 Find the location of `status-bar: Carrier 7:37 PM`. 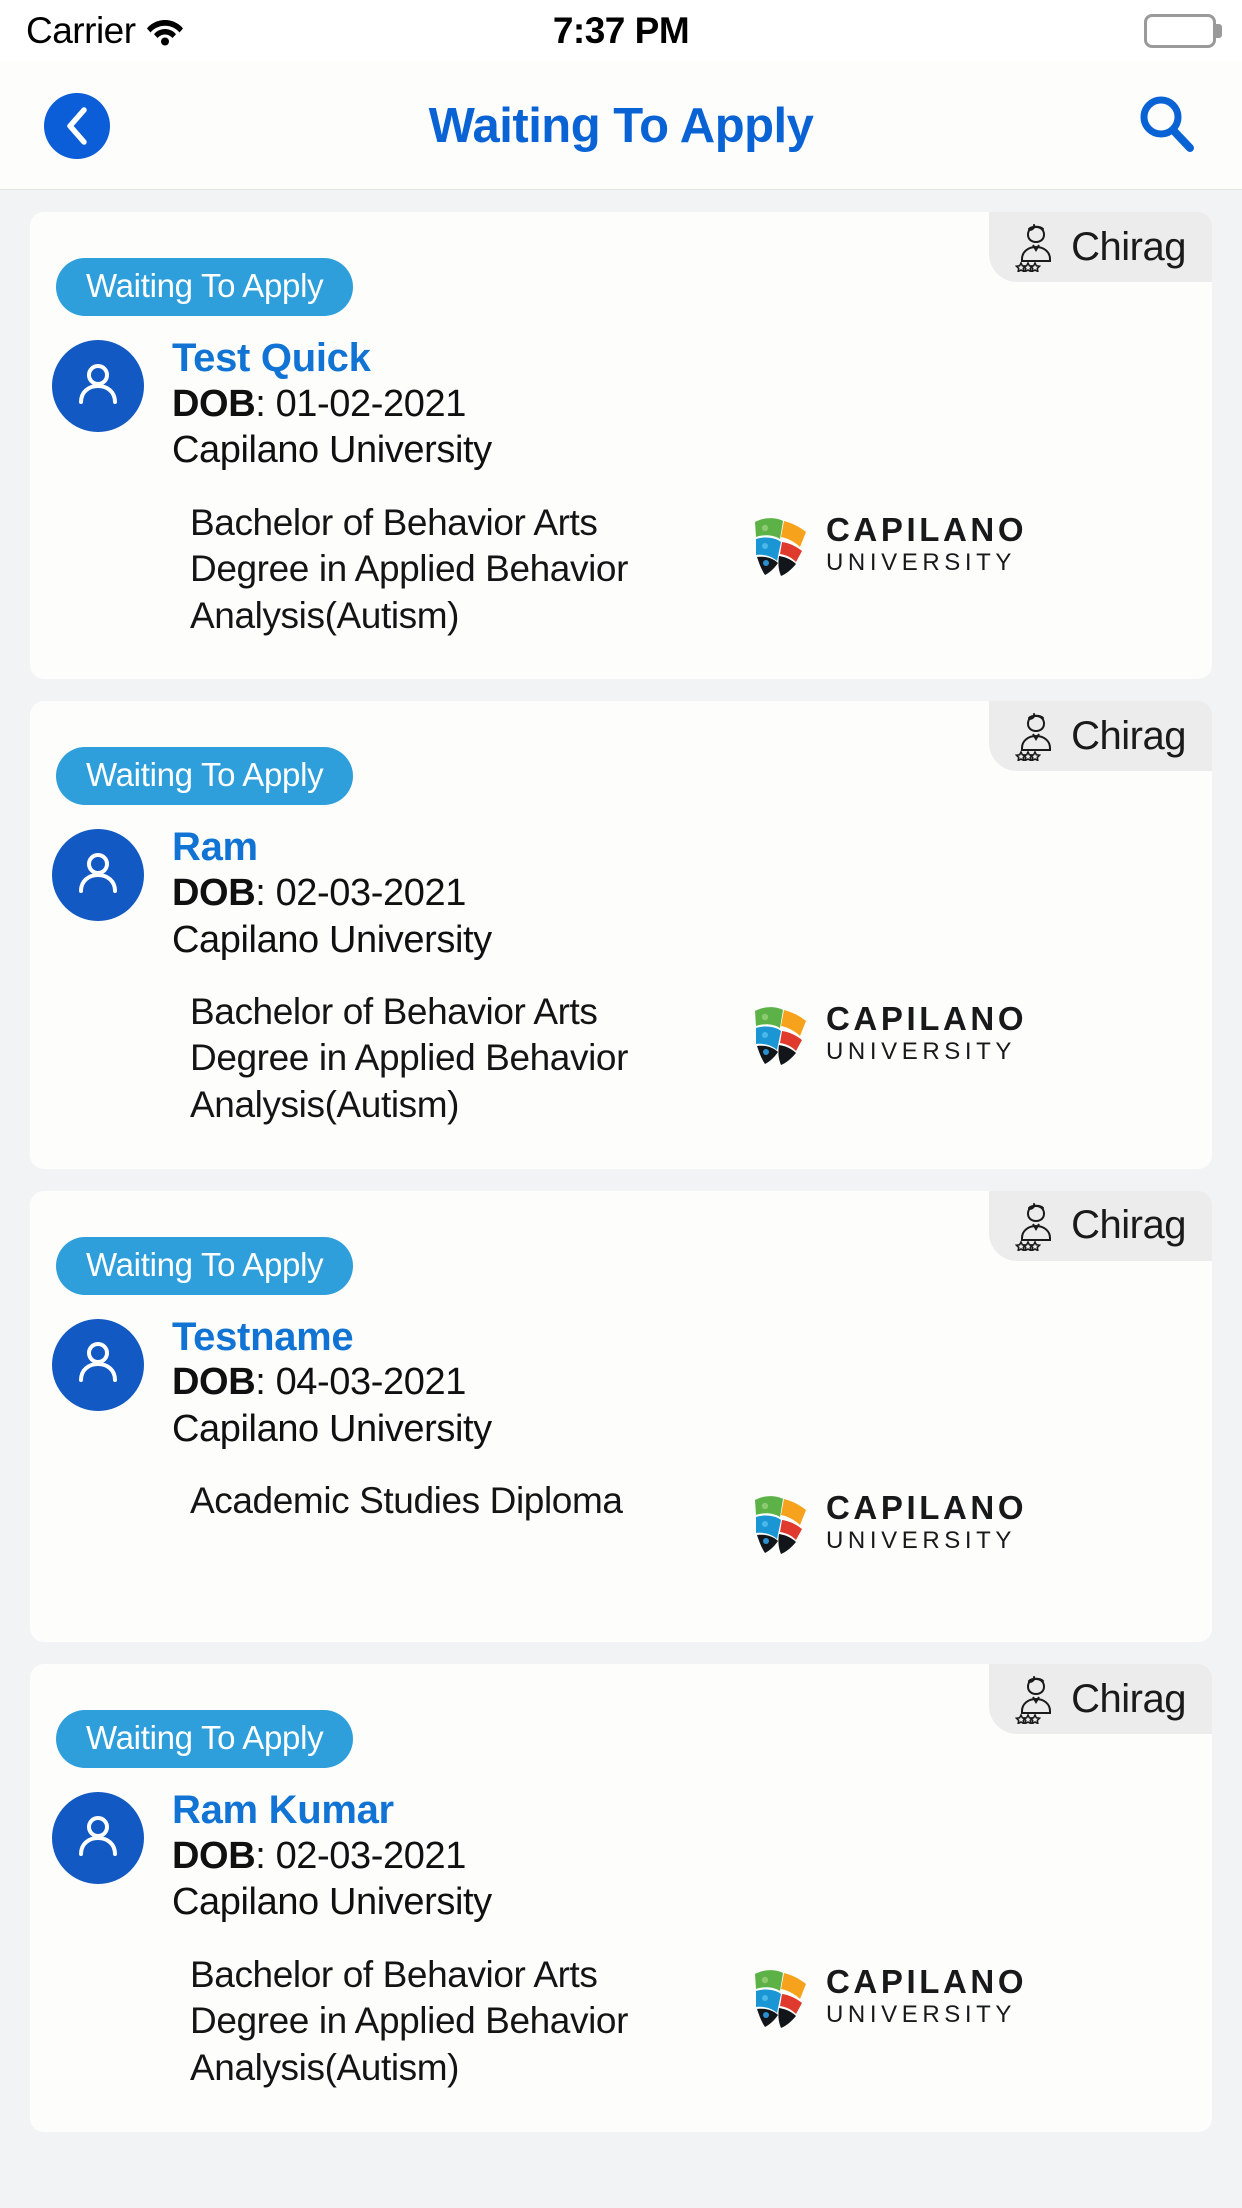

status-bar: Carrier 7:37 PM is located at coordinates (621, 31).